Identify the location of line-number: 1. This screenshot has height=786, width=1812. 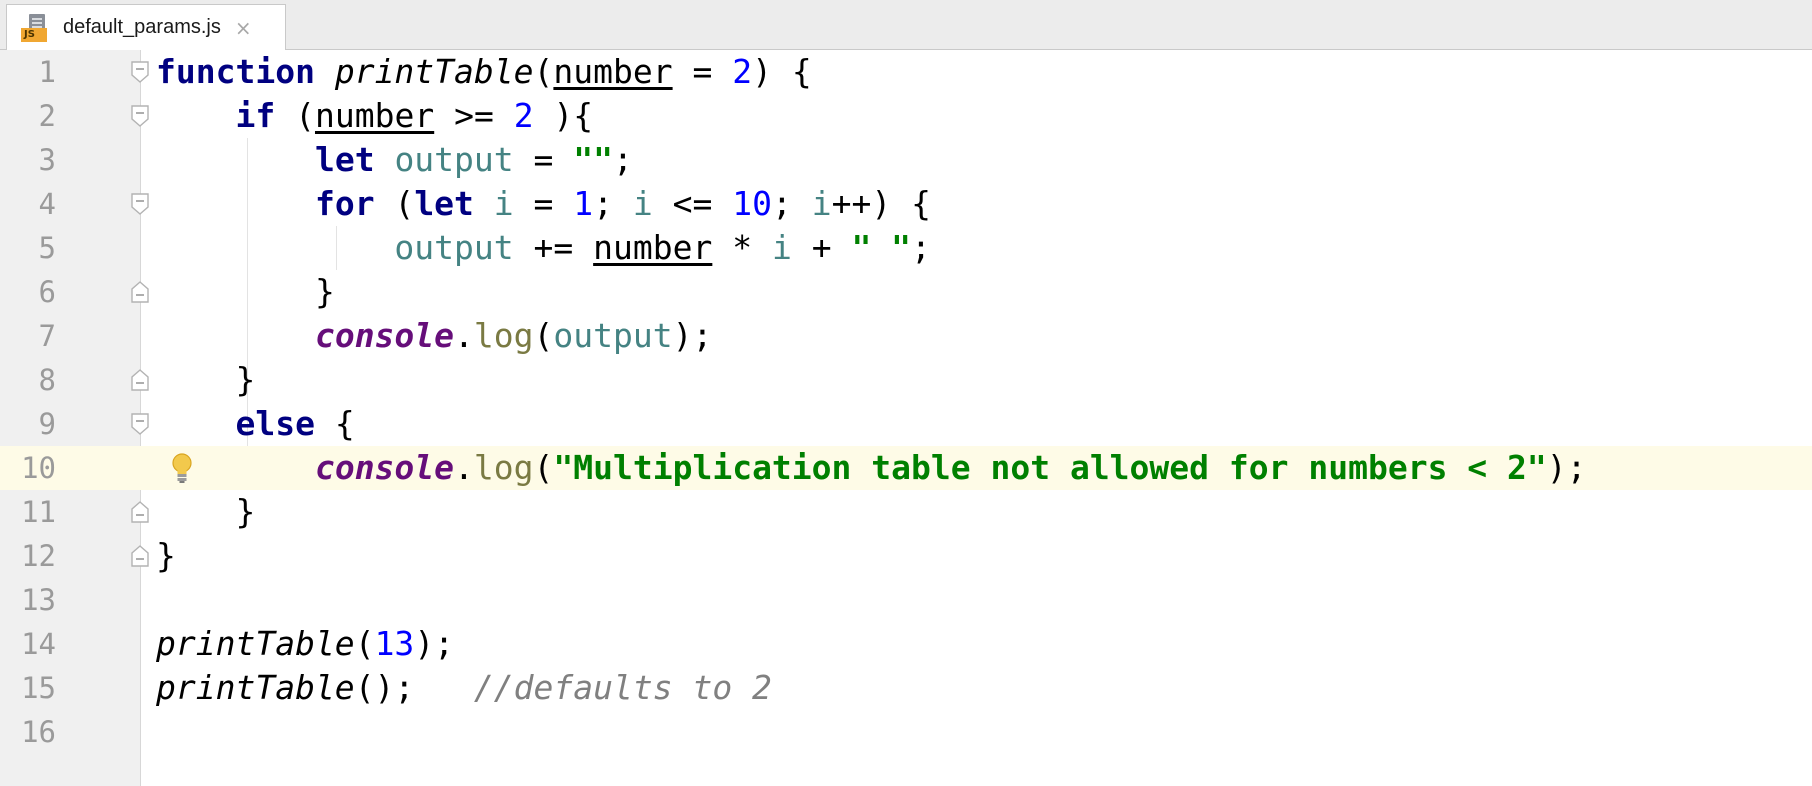
(47, 72).